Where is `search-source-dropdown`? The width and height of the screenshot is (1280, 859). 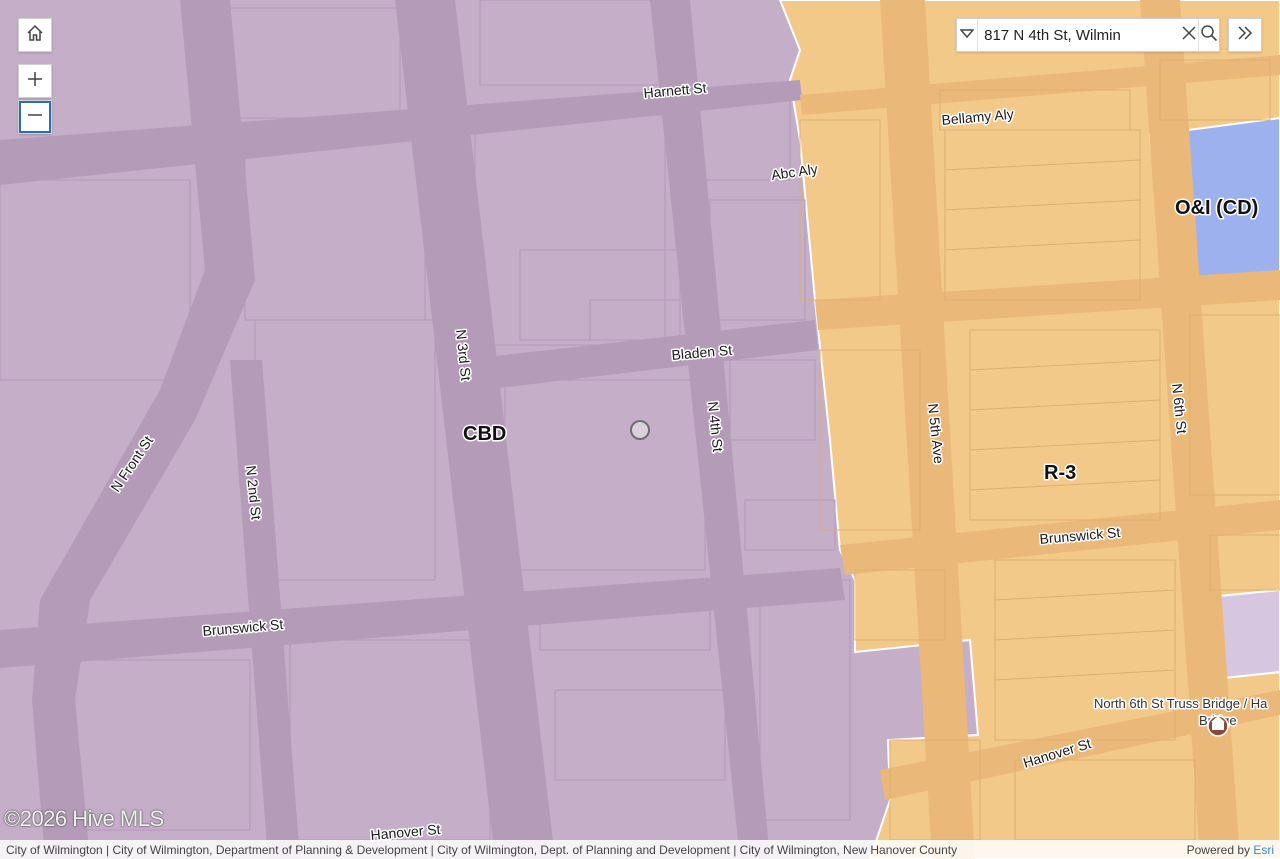
search-source-dropdown is located at coordinates (968, 35).